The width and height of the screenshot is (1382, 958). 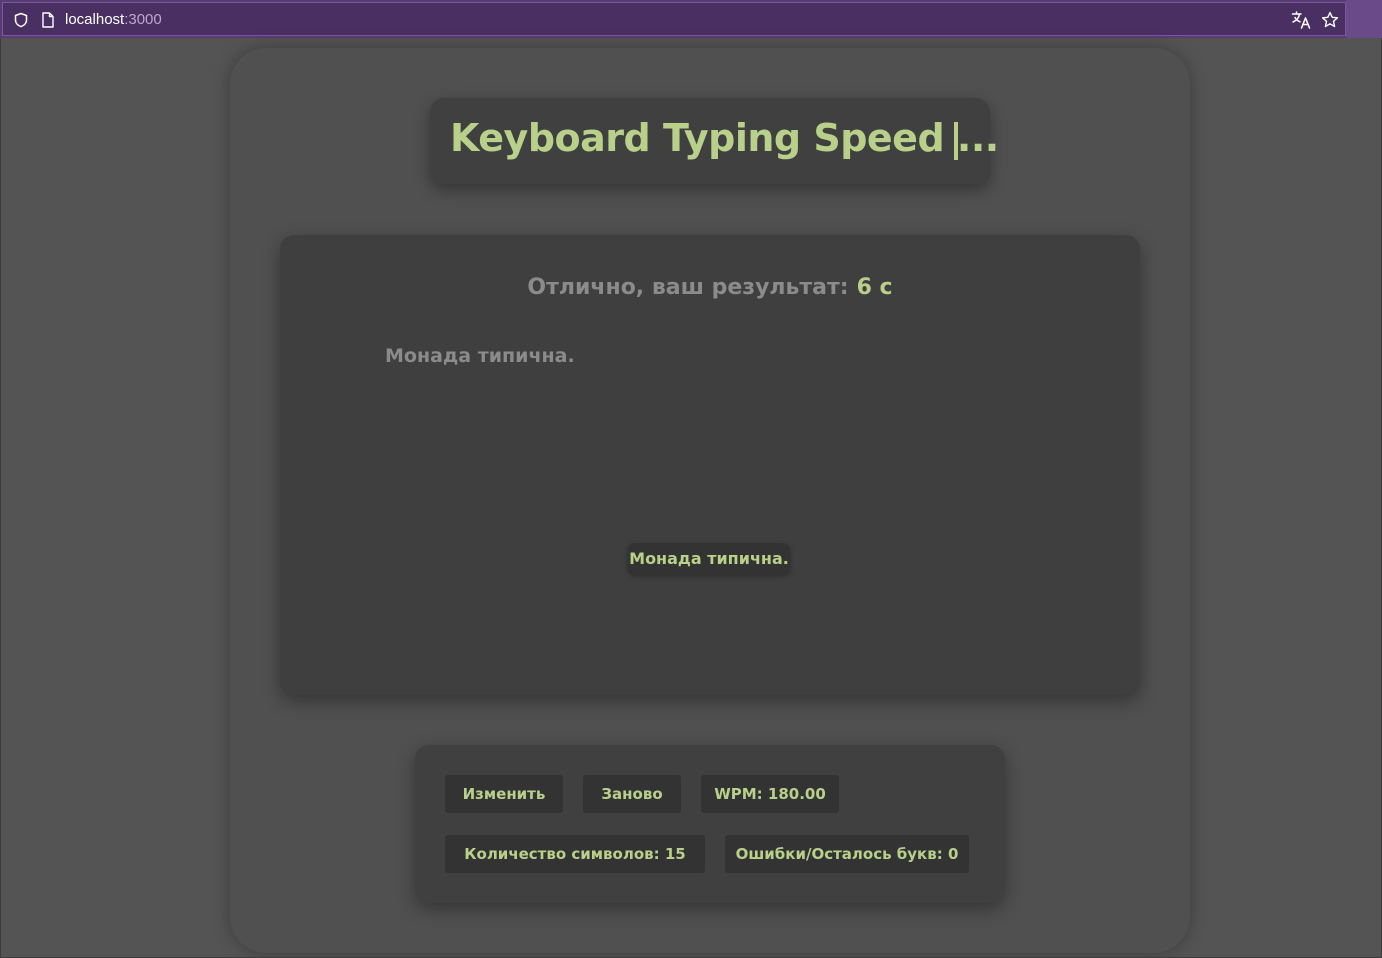 What do you see at coordinates (95, 19) in the screenshot?
I see `url-host: localhost` at bounding box center [95, 19].